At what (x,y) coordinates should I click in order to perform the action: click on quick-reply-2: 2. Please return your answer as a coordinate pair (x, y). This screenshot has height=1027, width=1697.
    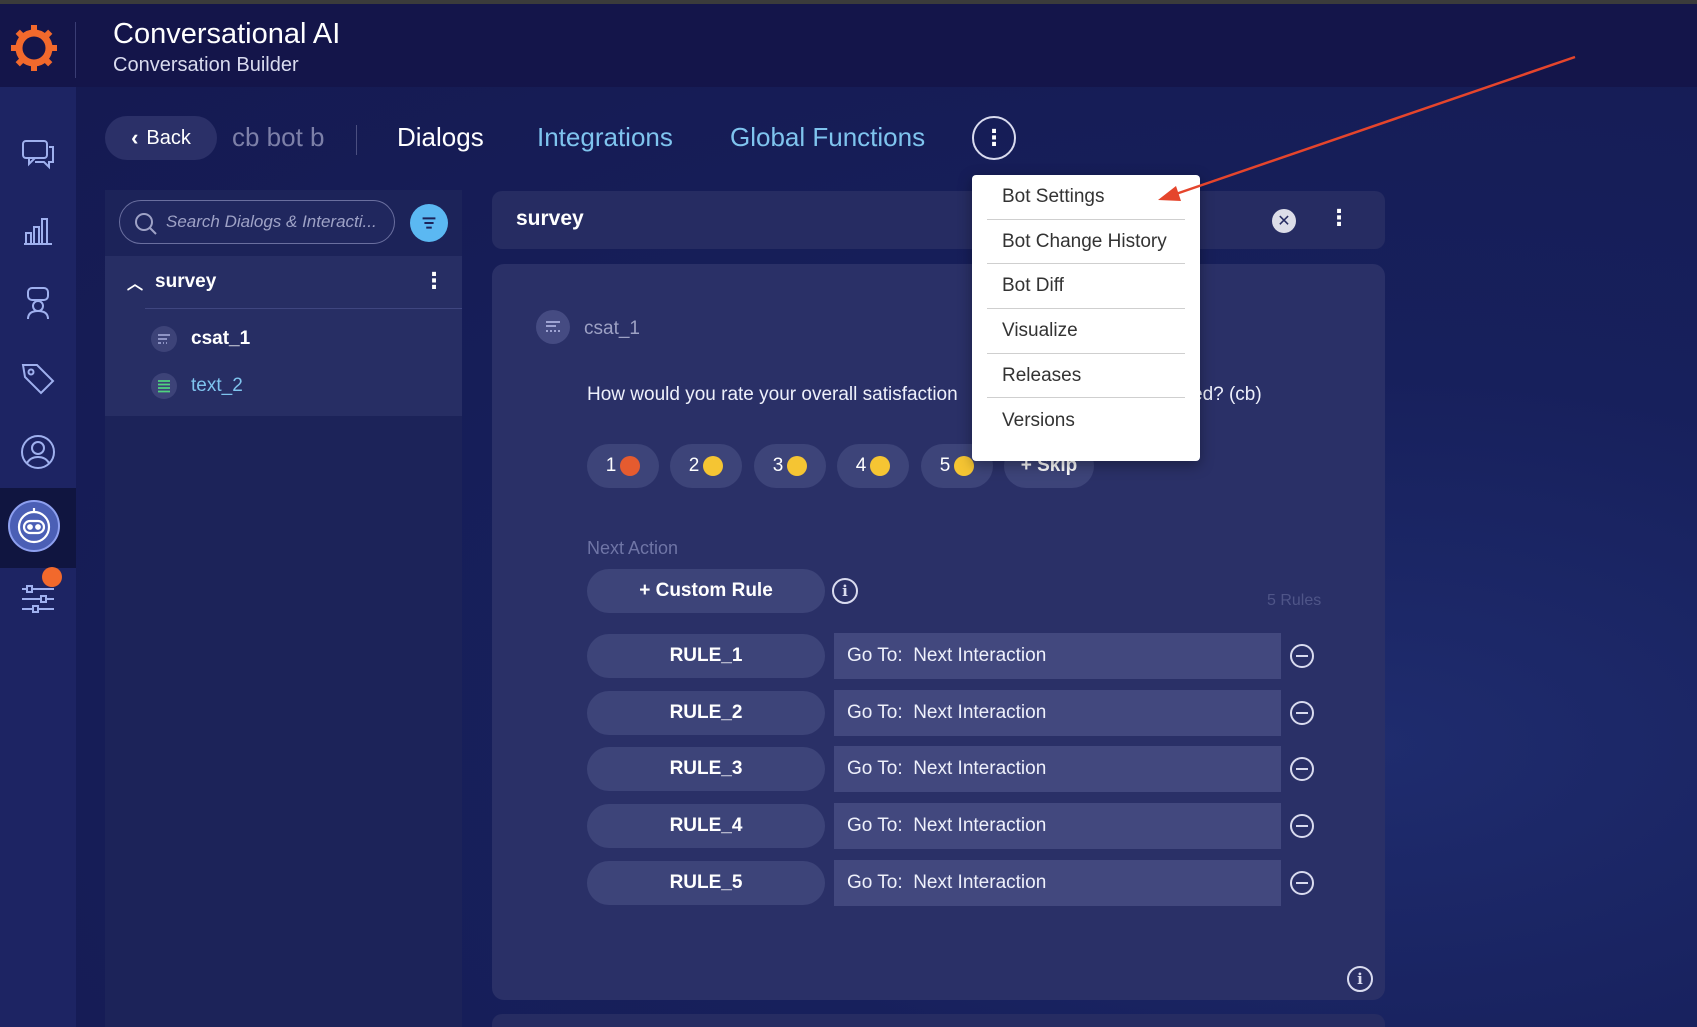
    Looking at the image, I should click on (706, 466).